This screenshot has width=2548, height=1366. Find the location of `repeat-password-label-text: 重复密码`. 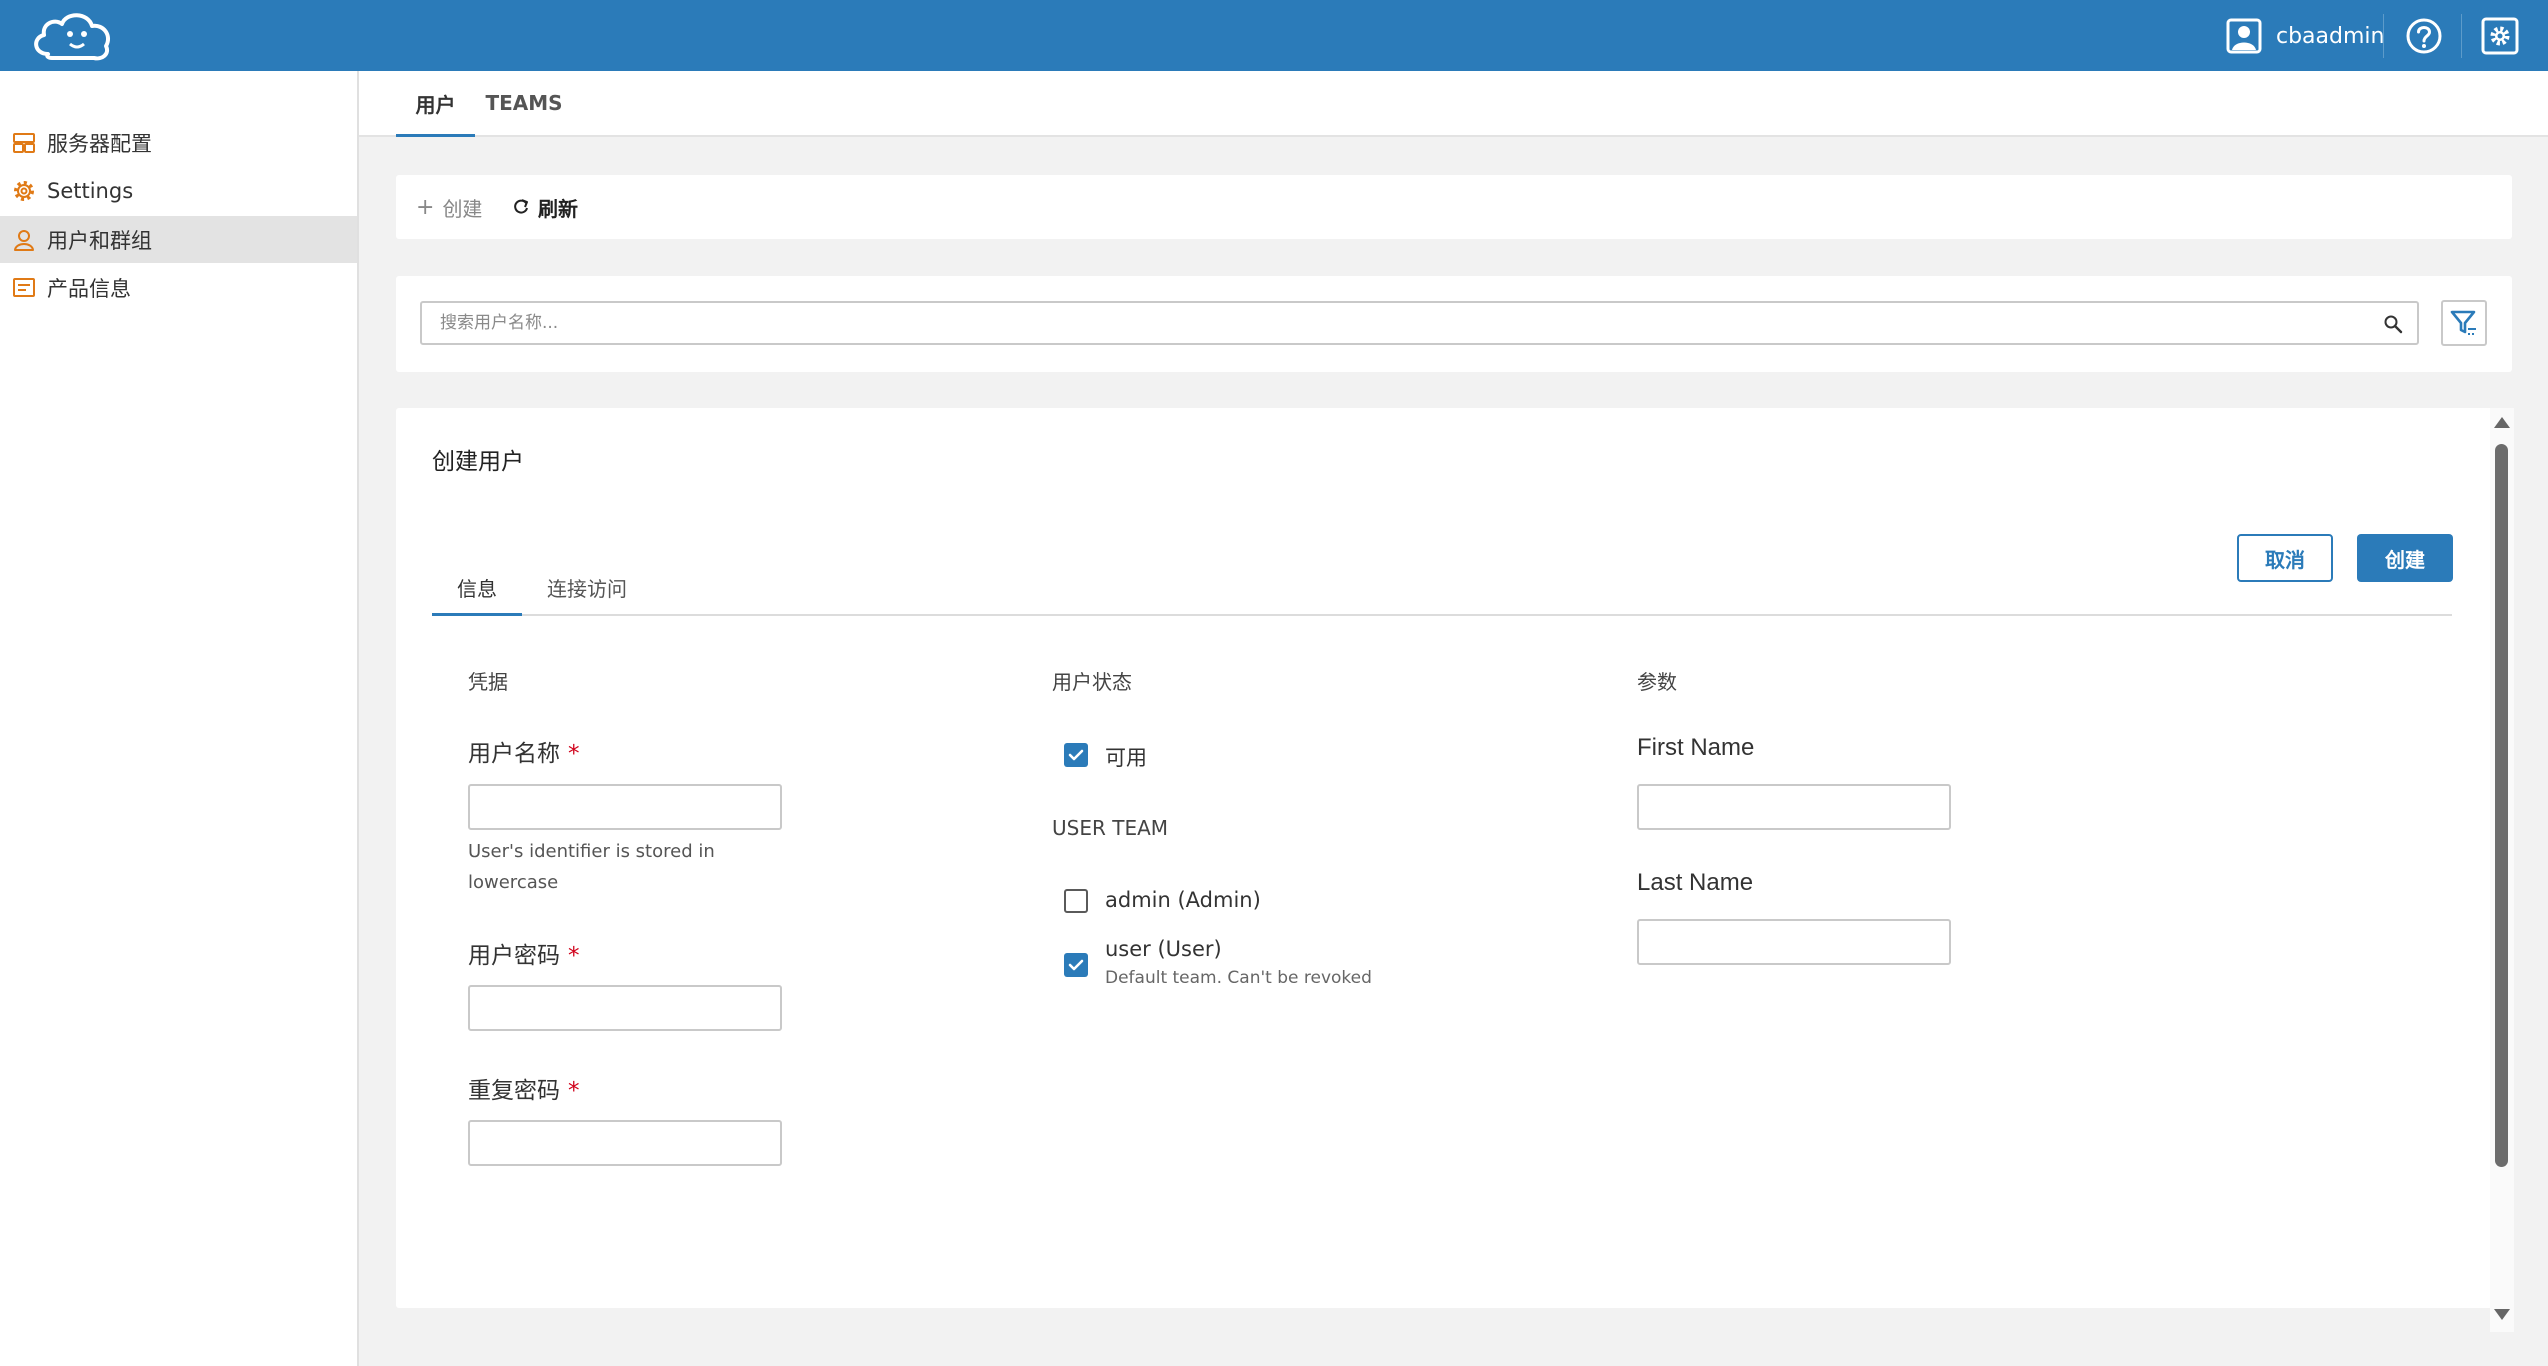

repeat-password-label-text: 重复密码 is located at coordinates (514, 1091).